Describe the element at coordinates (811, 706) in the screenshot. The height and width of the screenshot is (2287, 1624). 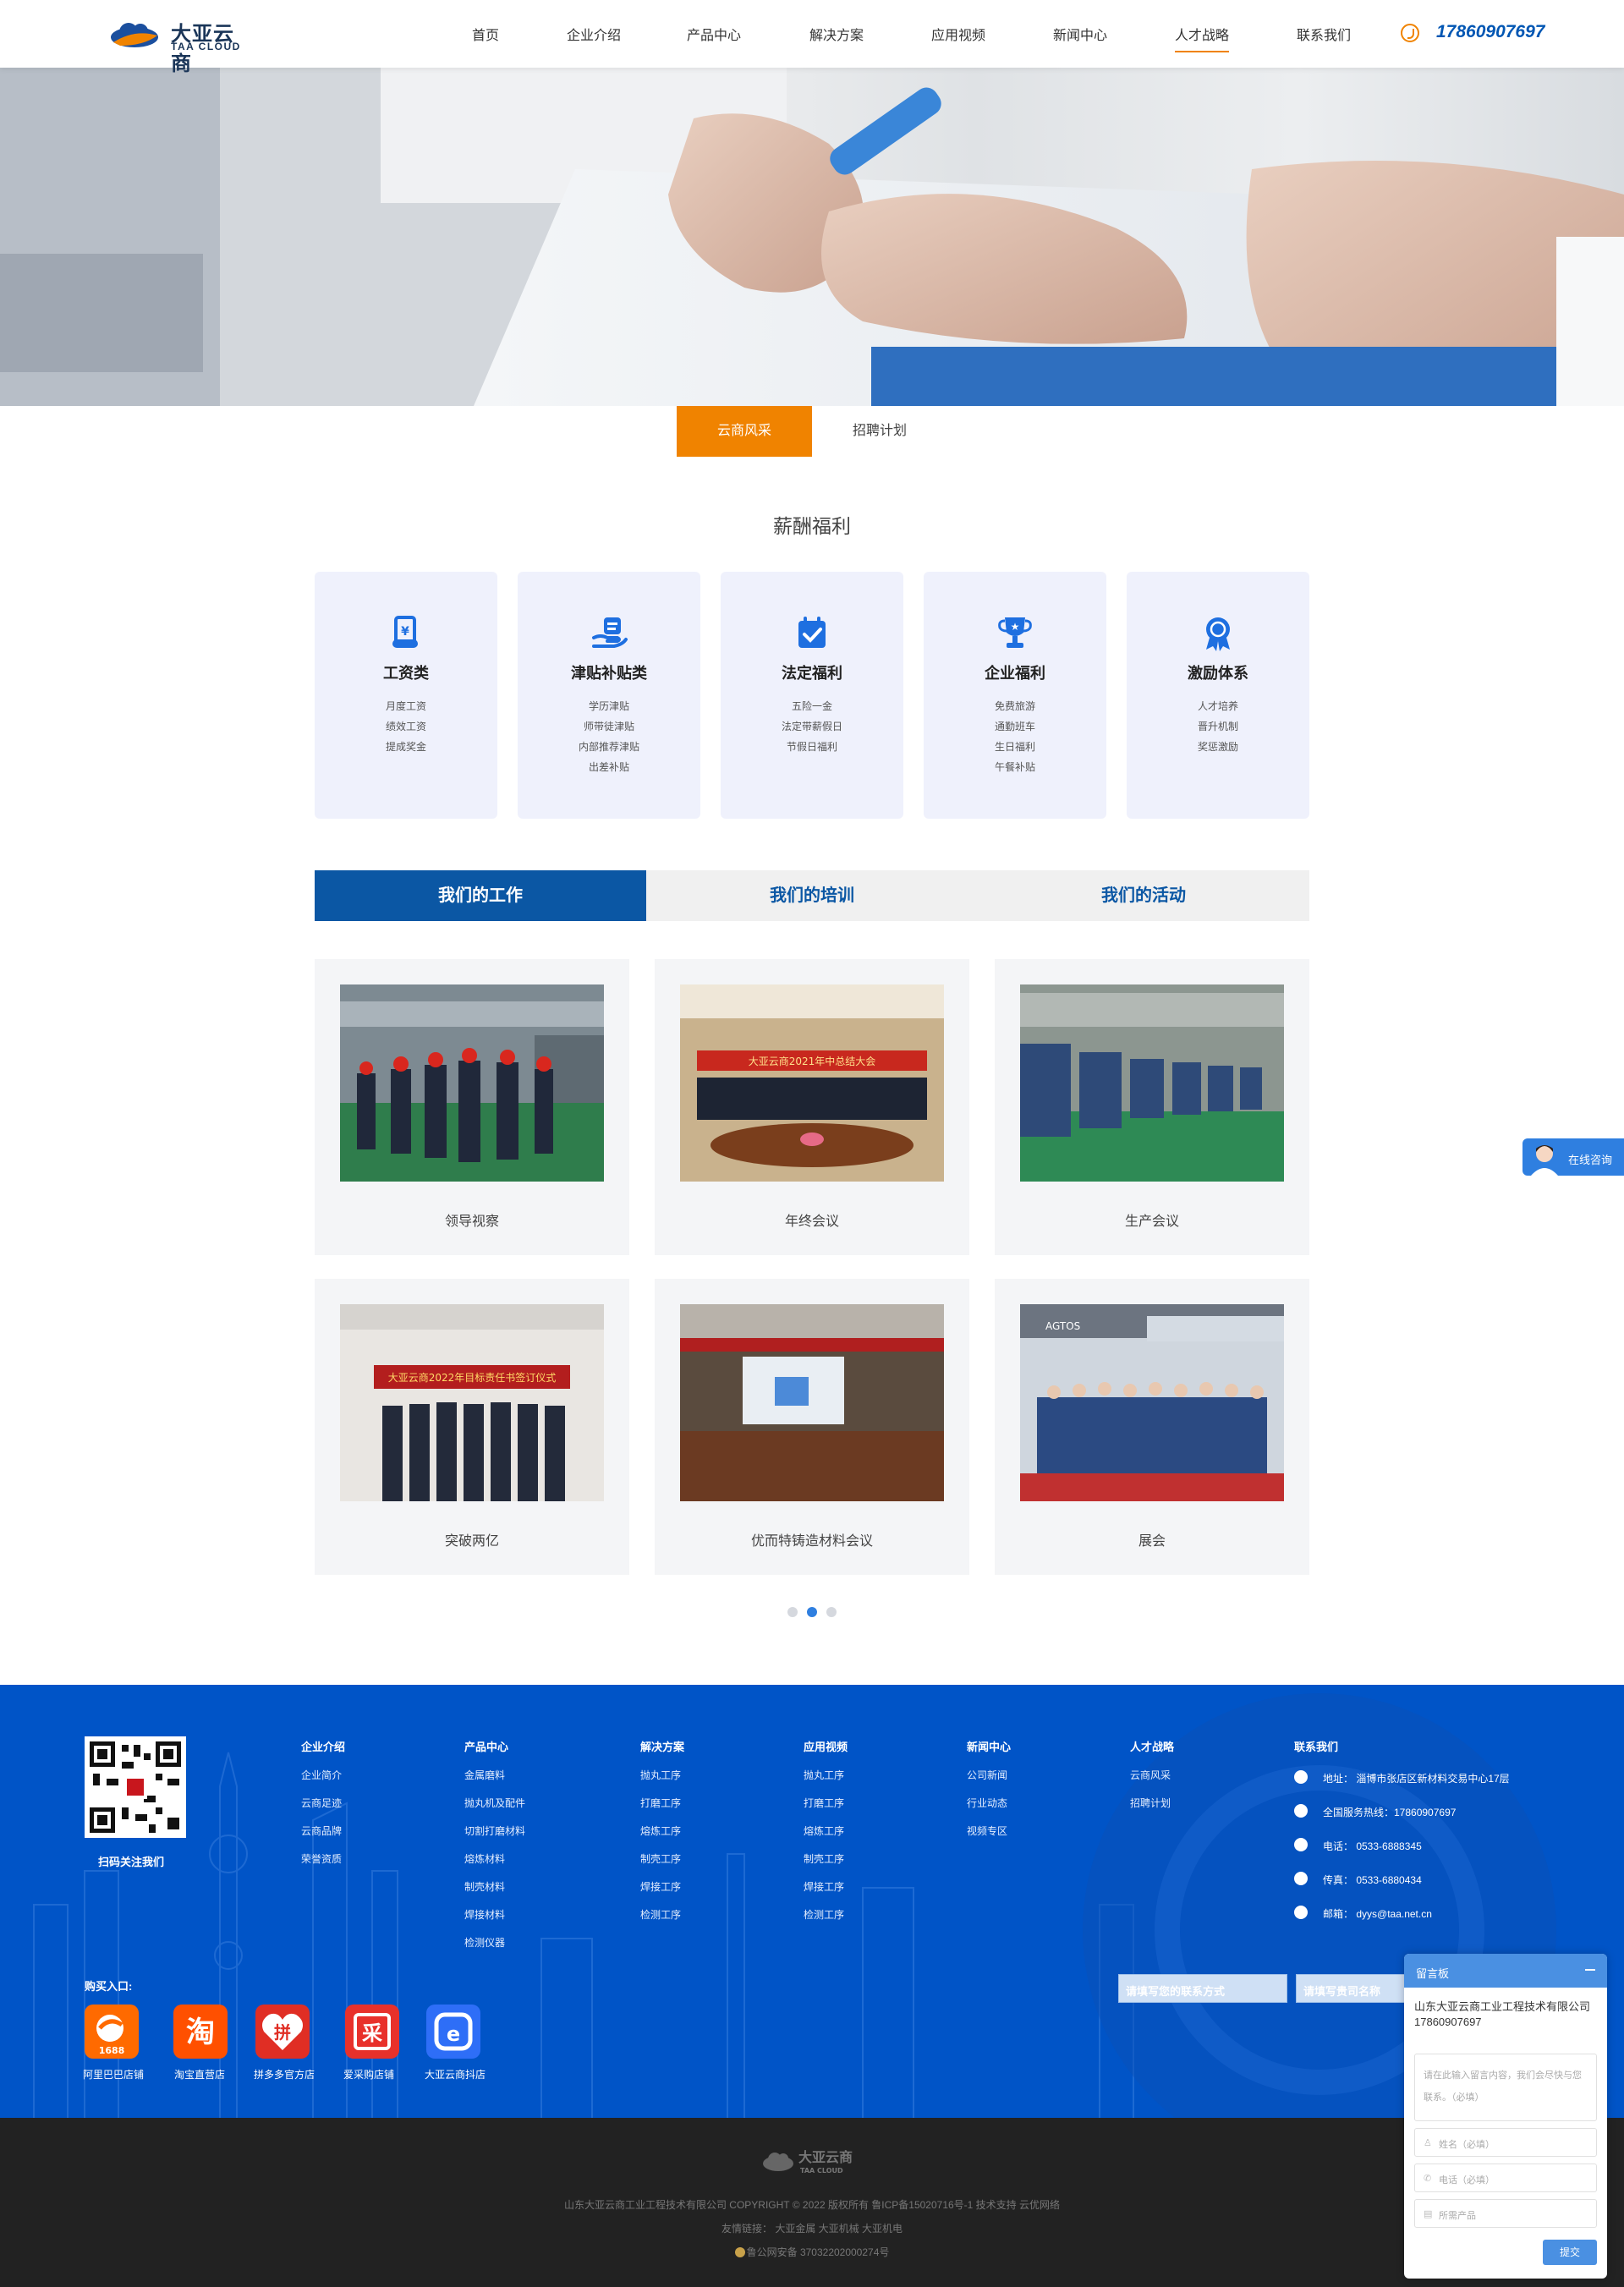
I see `card-item: 五险一金` at that location.